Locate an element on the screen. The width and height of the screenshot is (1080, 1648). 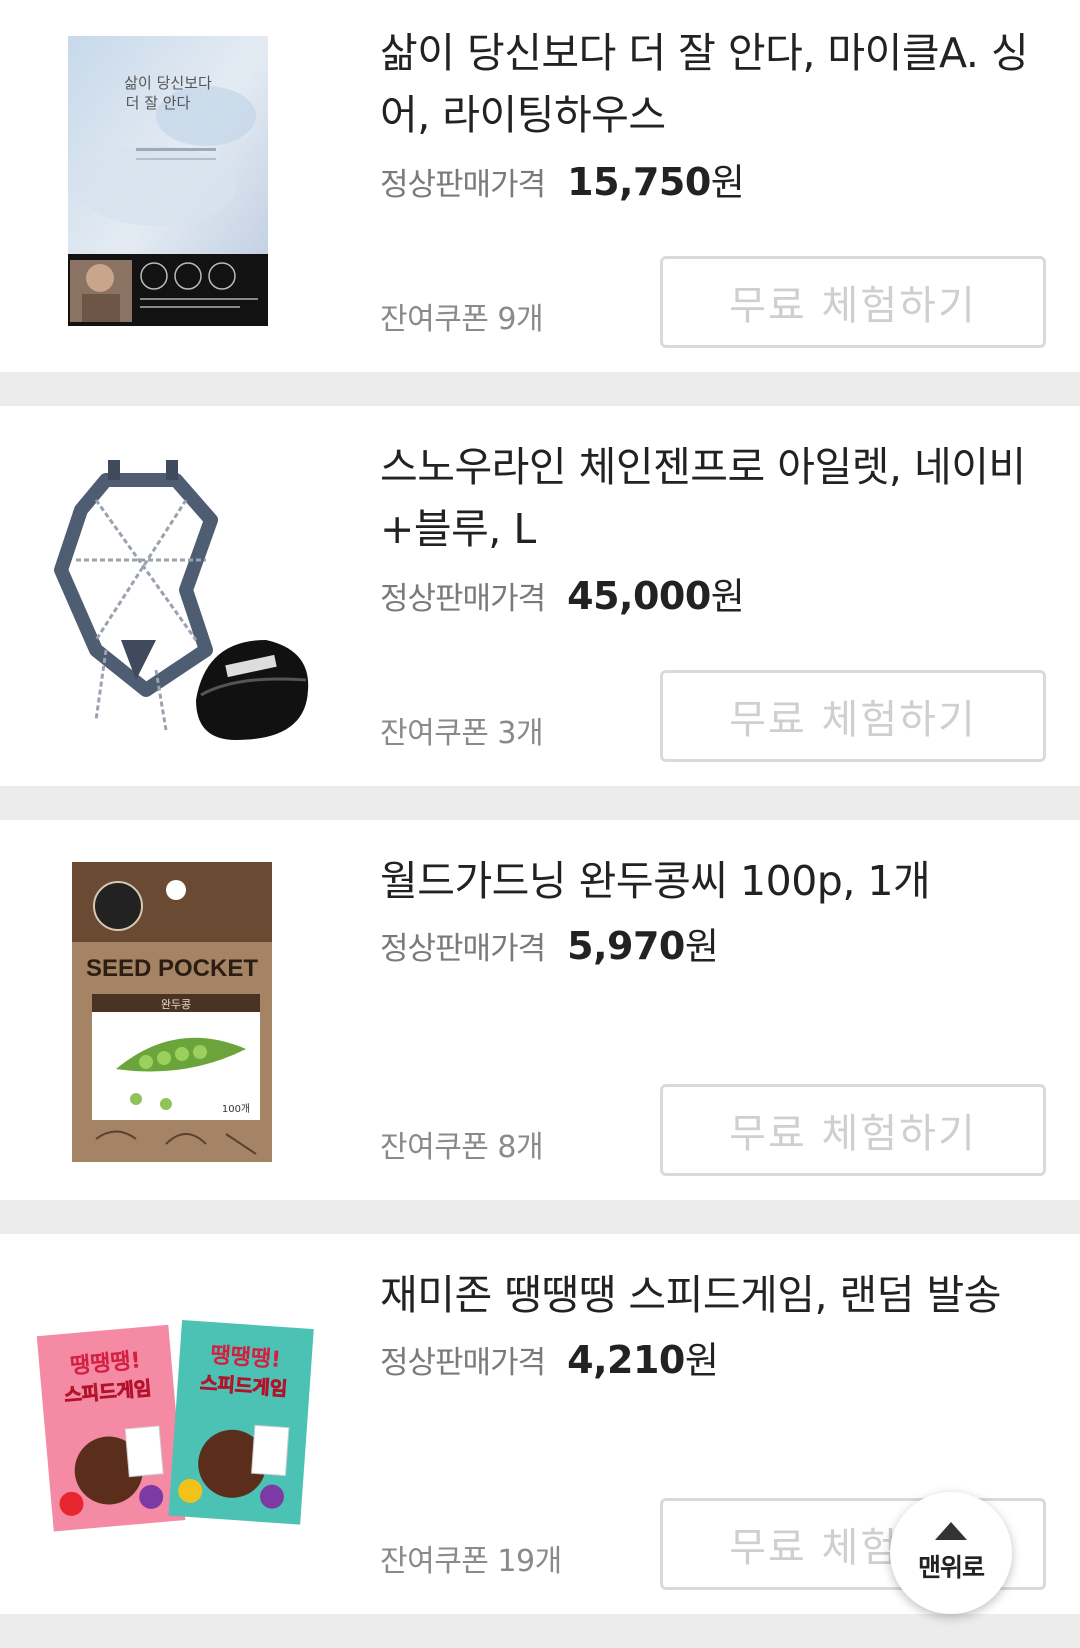
scroll-to-top-button: 맨위로 is located at coordinates (951, 1553).